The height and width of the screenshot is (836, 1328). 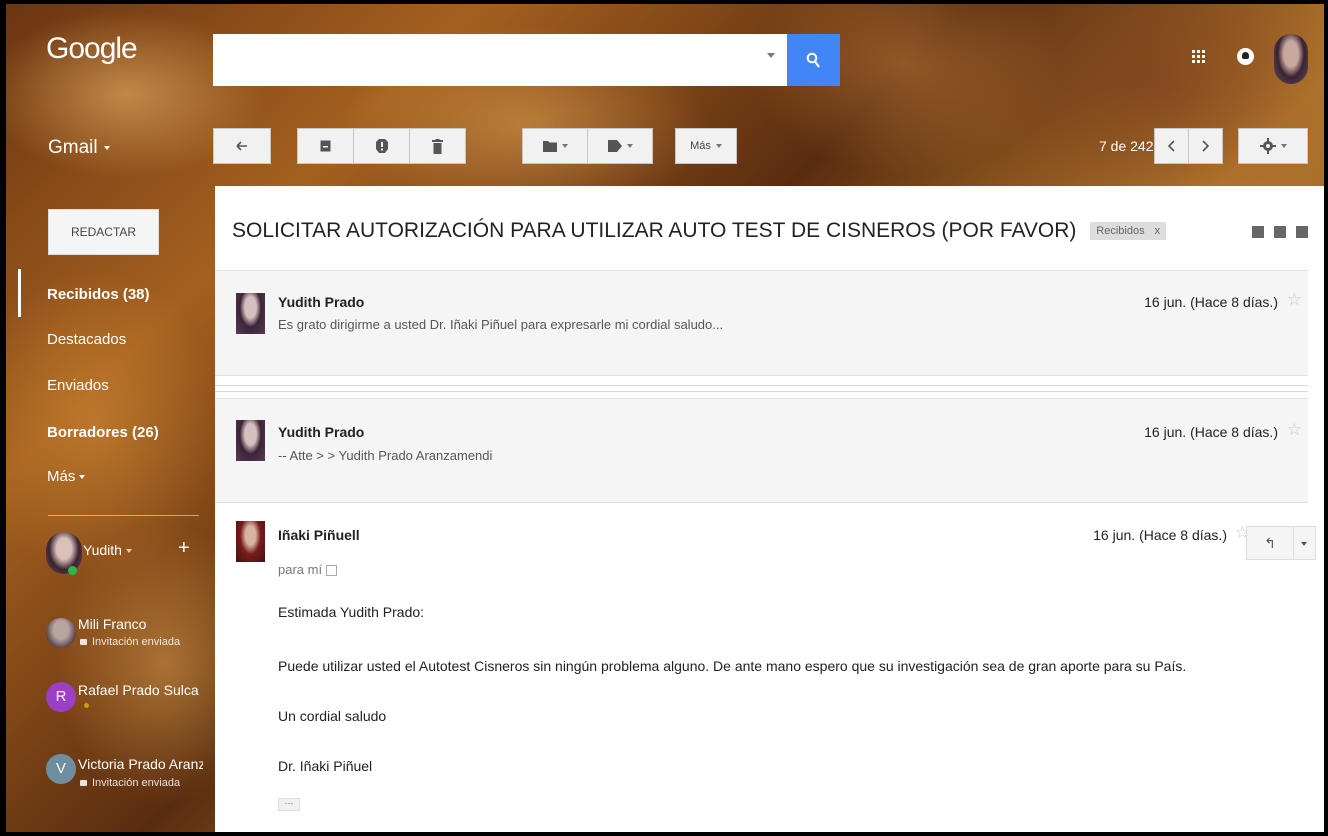 I want to click on sidebar-divider, so click(x=123, y=515).